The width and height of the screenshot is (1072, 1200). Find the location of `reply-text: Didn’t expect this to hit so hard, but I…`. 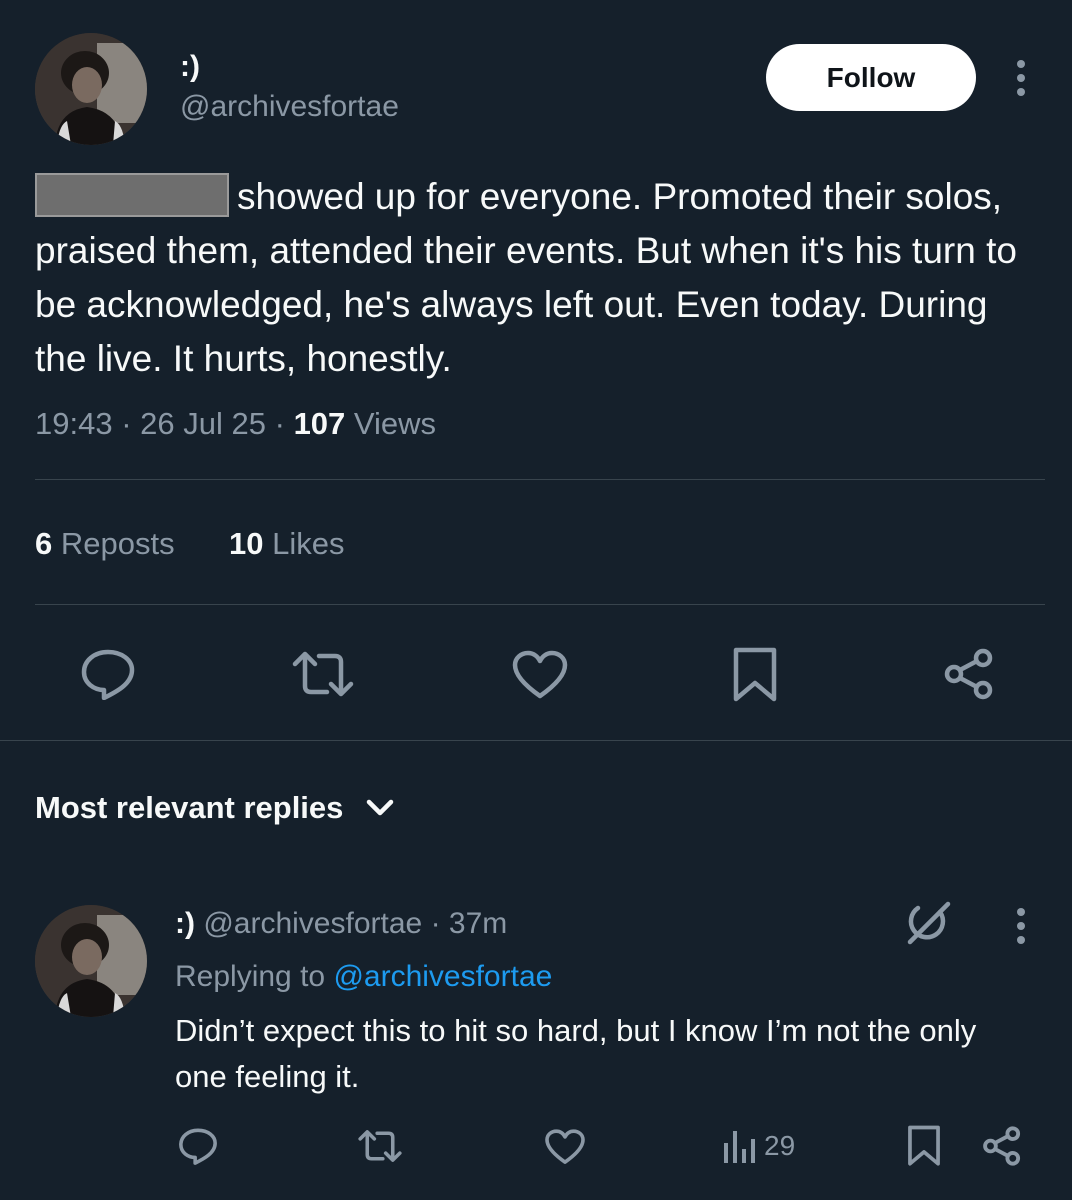

reply-text: Didn’t expect this to hit so hard, but I… is located at coordinates (576, 1053).